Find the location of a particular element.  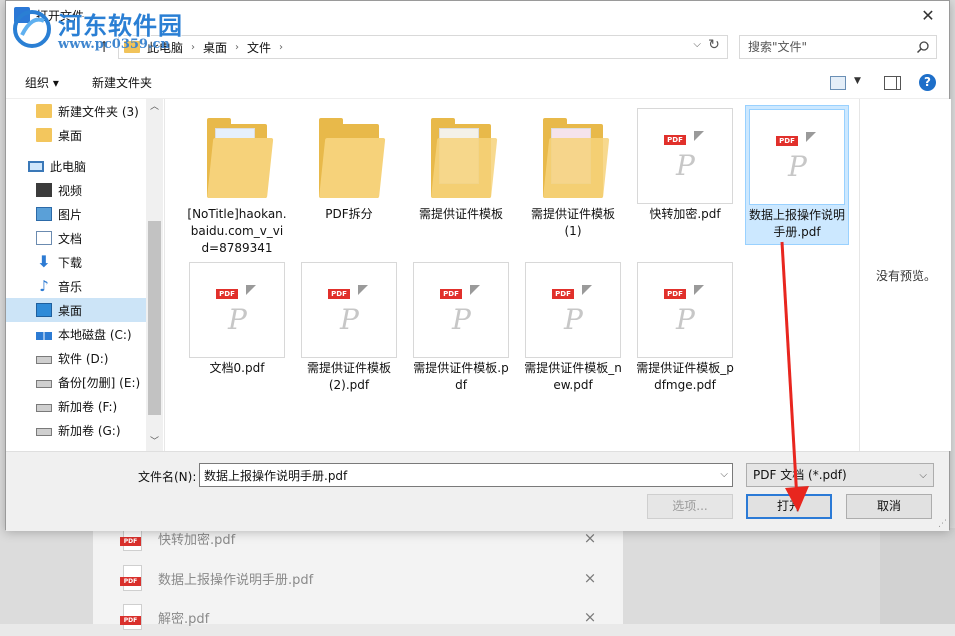

sidebar-item-downloads: ⬇ 下载 is located at coordinates (100, 262).